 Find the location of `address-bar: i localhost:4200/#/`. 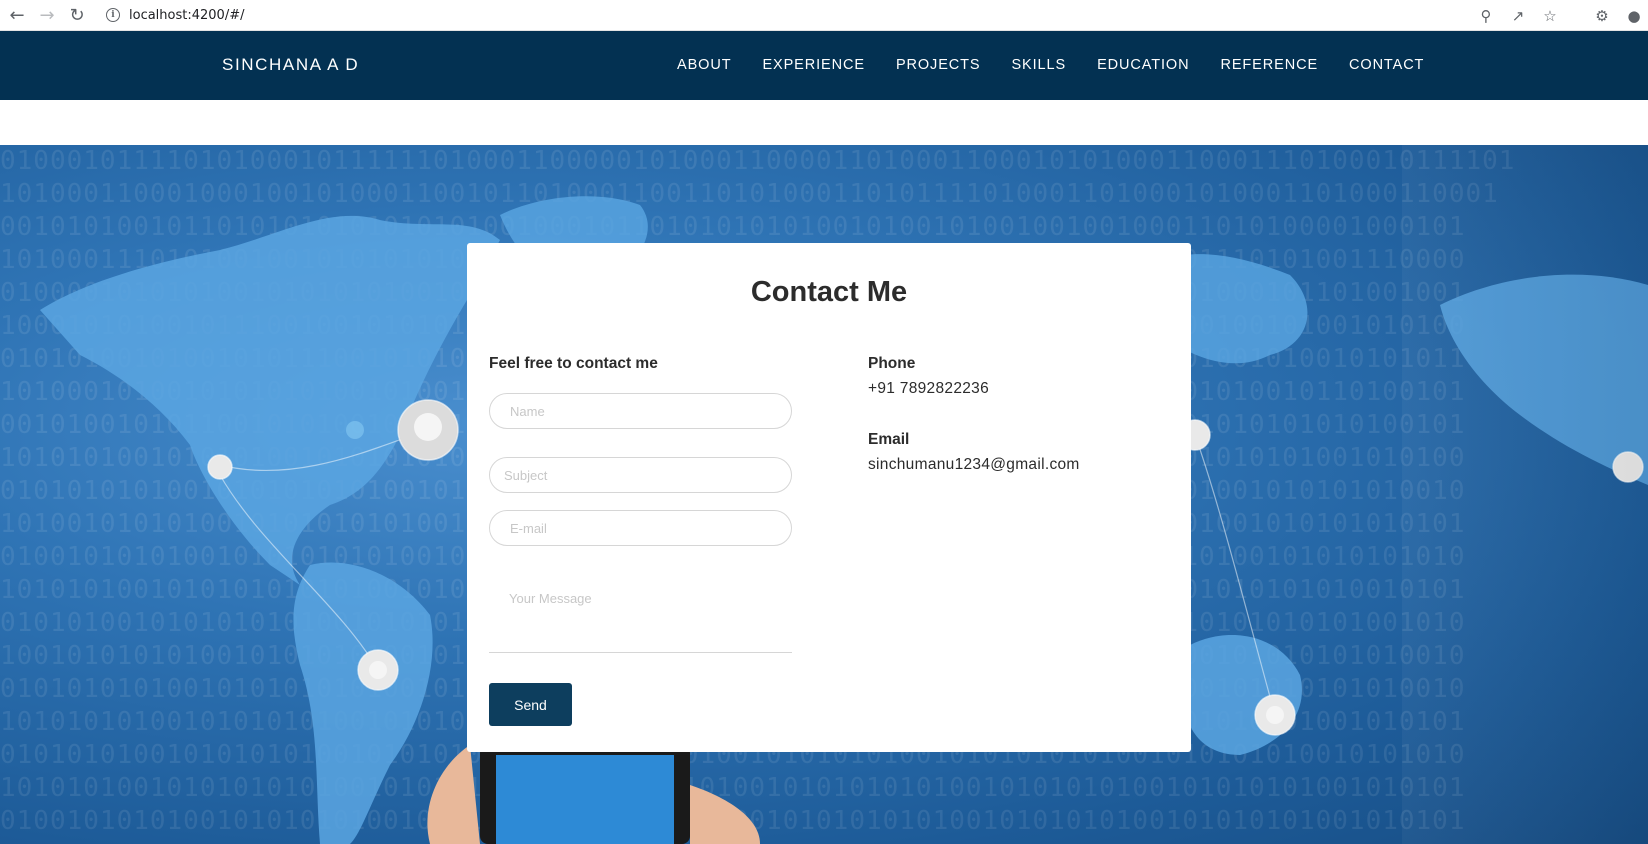

address-bar: i localhost:4200/#/ is located at coordinates (175, 15).